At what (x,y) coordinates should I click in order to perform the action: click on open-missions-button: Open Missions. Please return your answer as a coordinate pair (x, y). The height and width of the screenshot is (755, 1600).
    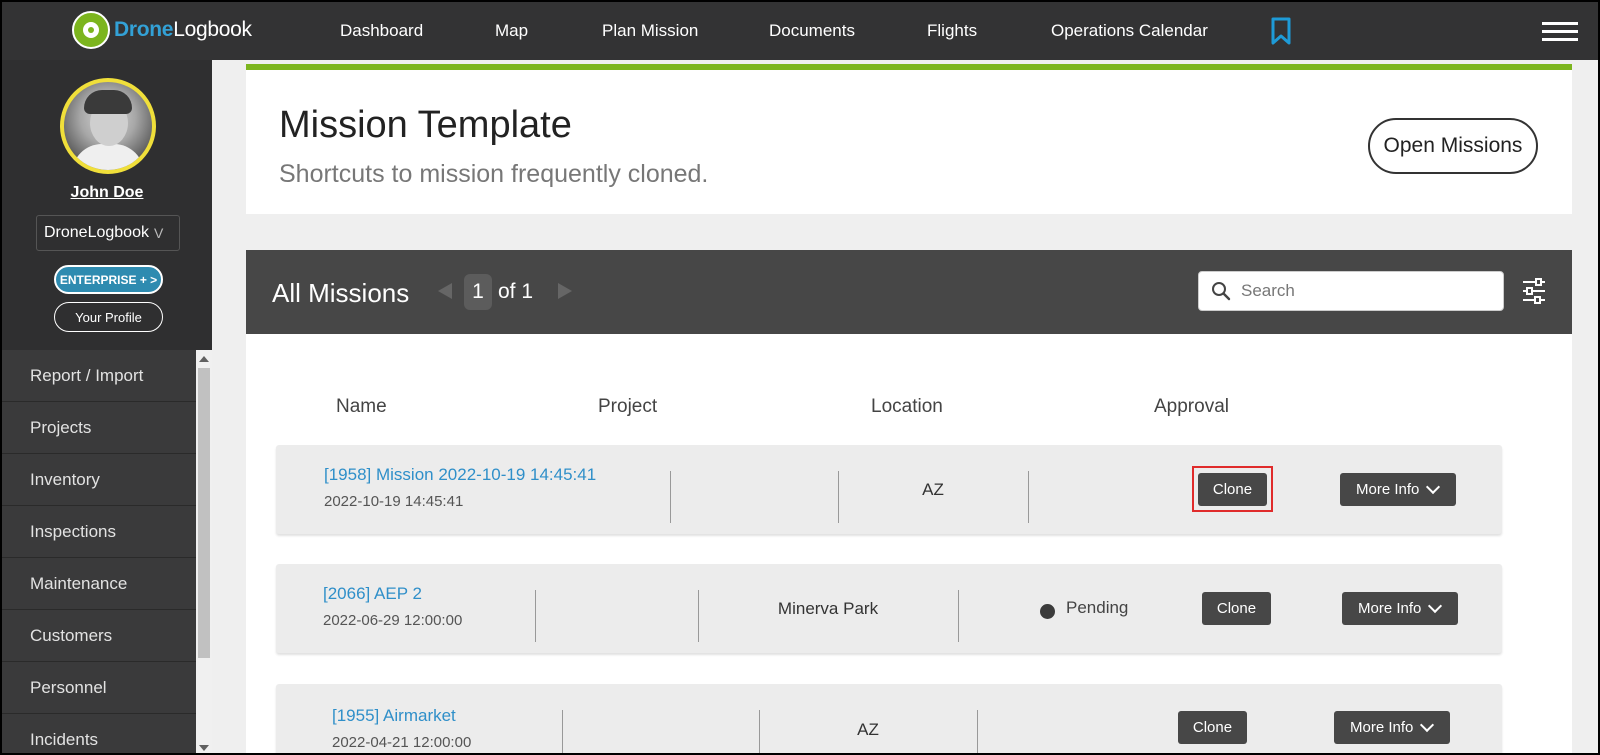
    Looking at the image, I should click on (1453, 146).